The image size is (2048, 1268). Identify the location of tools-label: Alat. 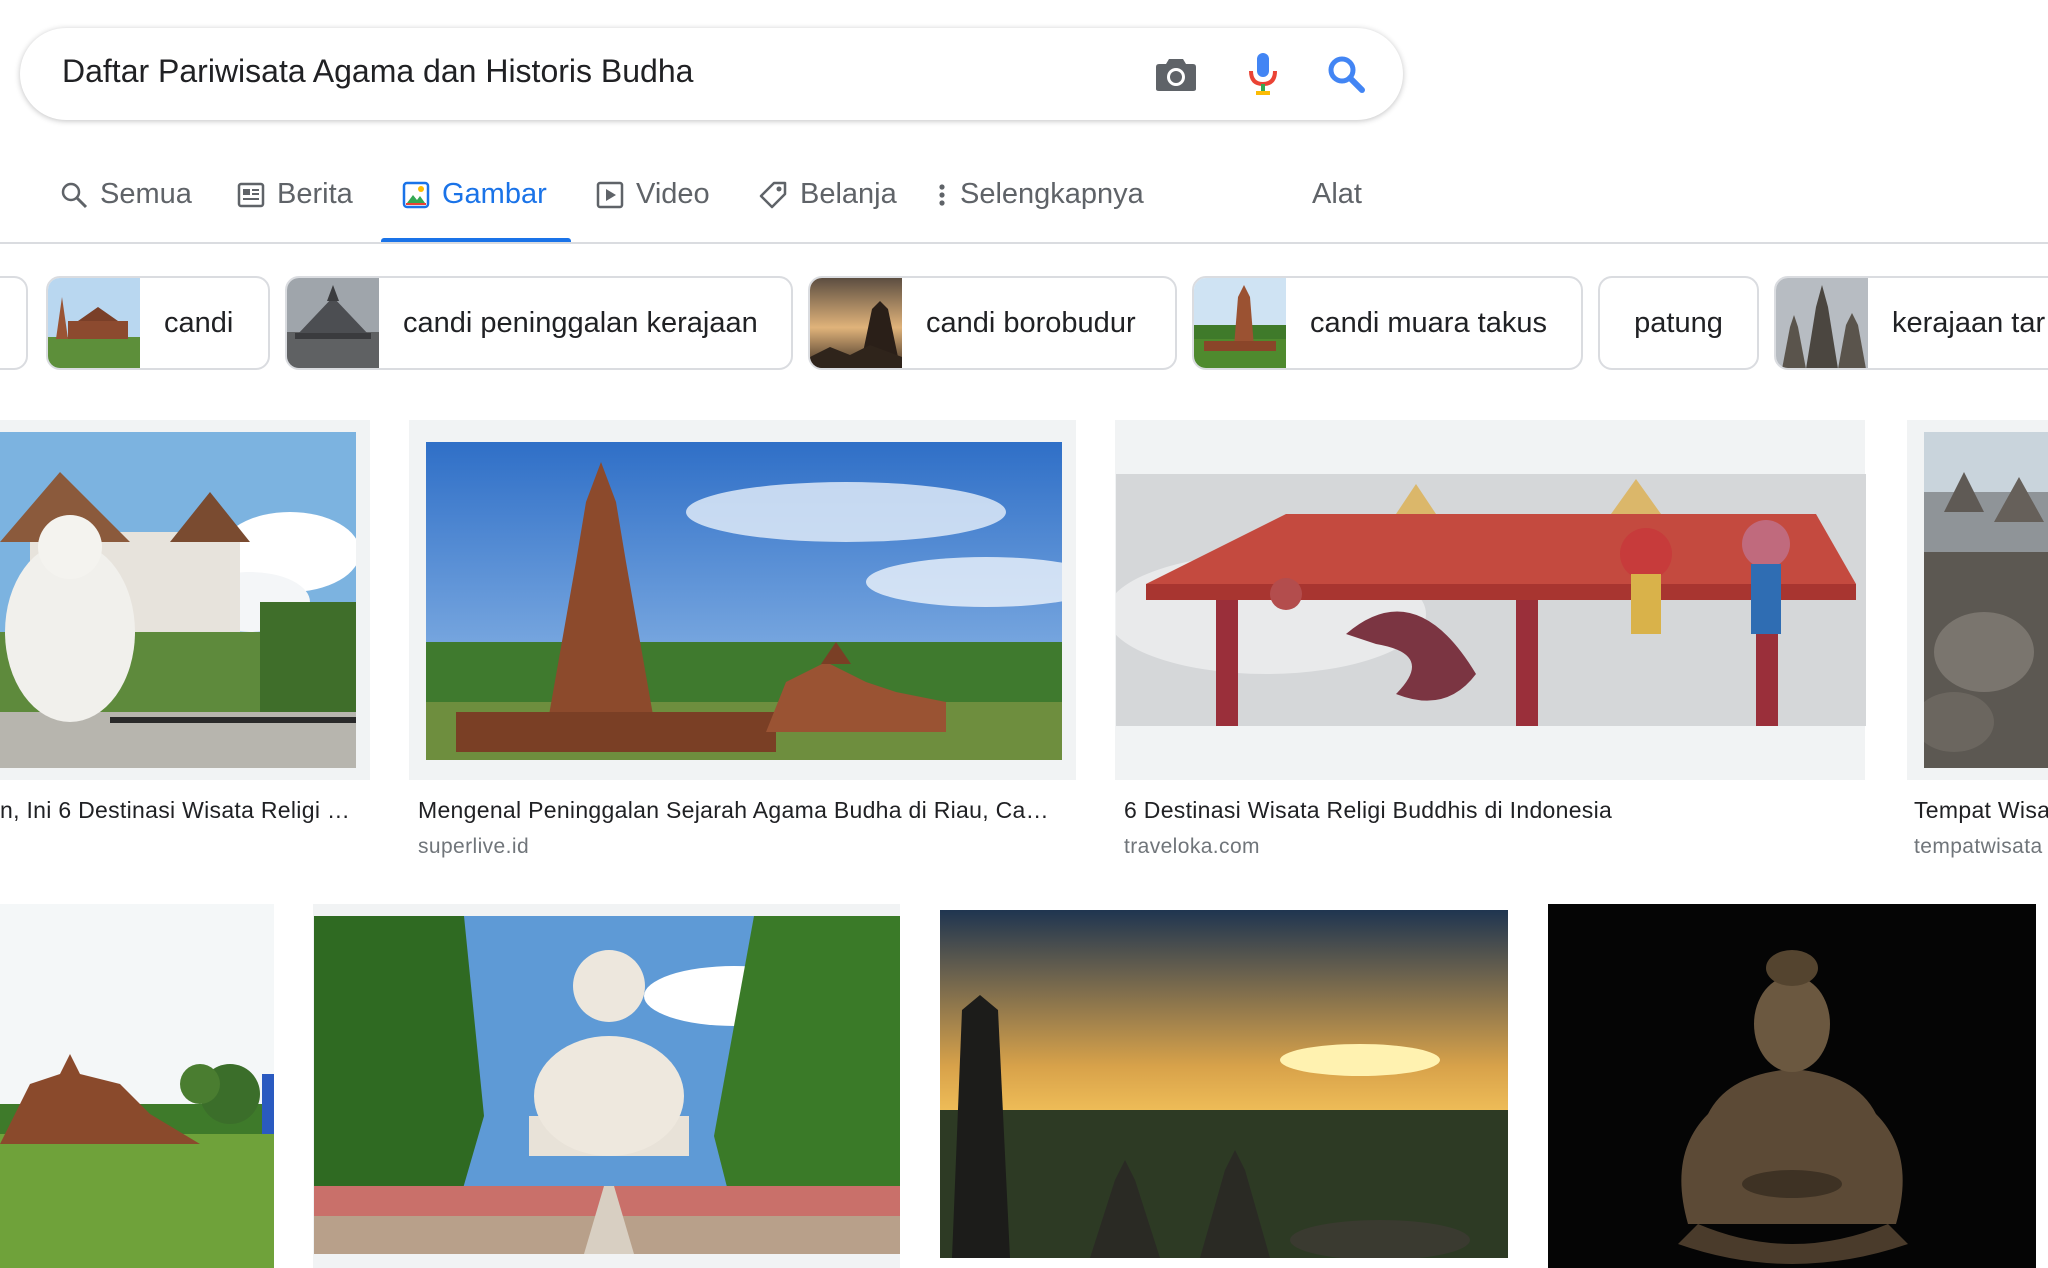
(1337, 194).